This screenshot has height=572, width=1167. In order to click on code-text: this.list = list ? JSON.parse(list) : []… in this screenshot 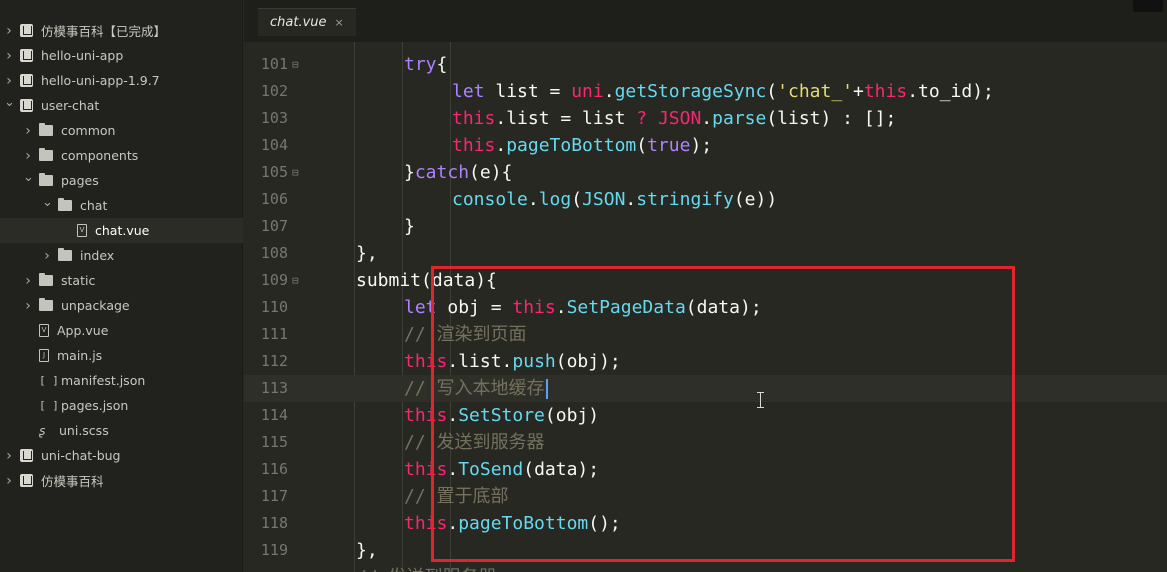, I will do `click(674, 118)`.